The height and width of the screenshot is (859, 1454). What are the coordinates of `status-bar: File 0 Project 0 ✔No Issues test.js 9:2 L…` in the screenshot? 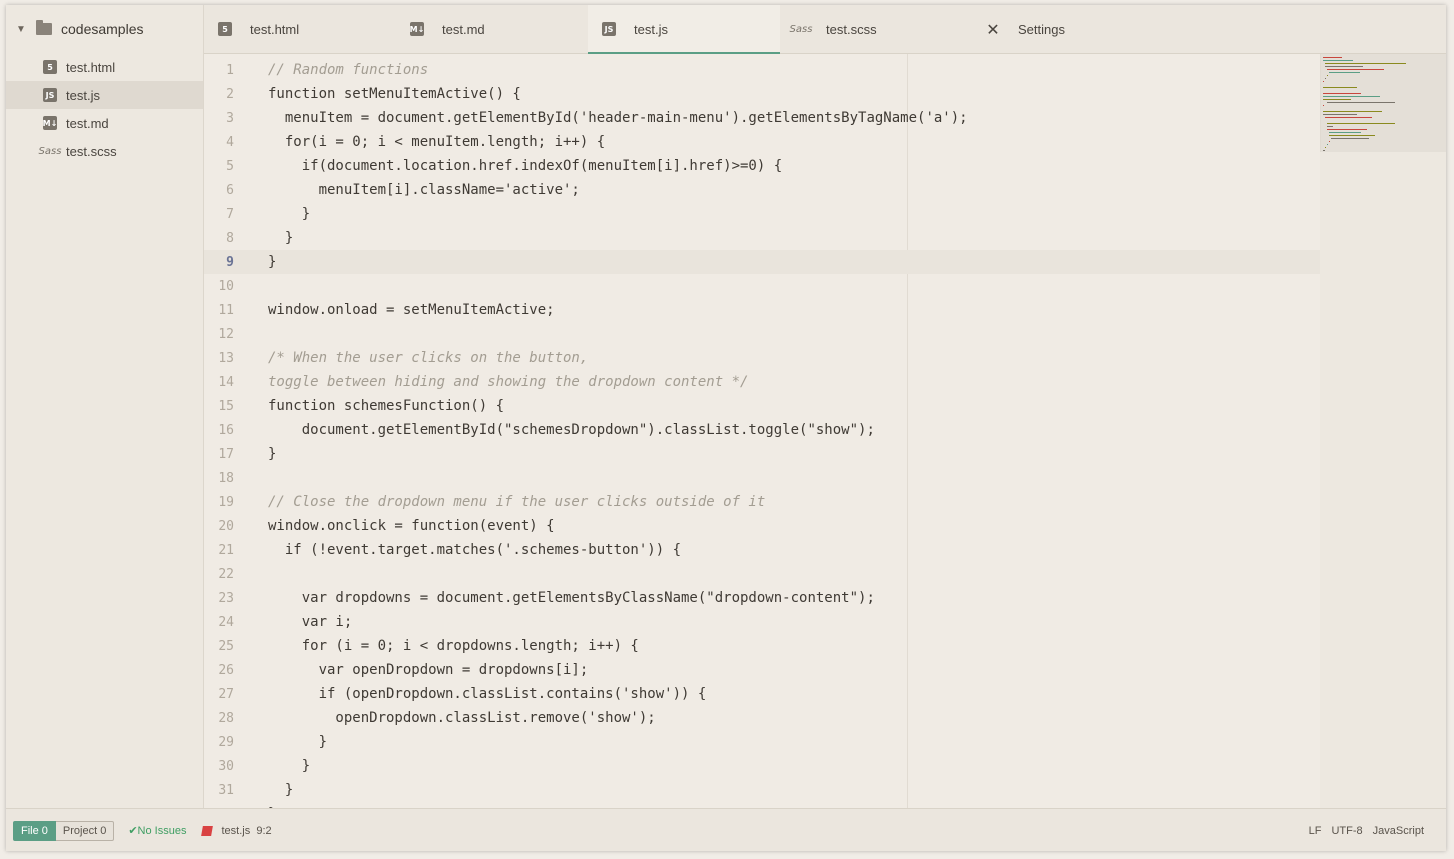 It's located at (726, 829).